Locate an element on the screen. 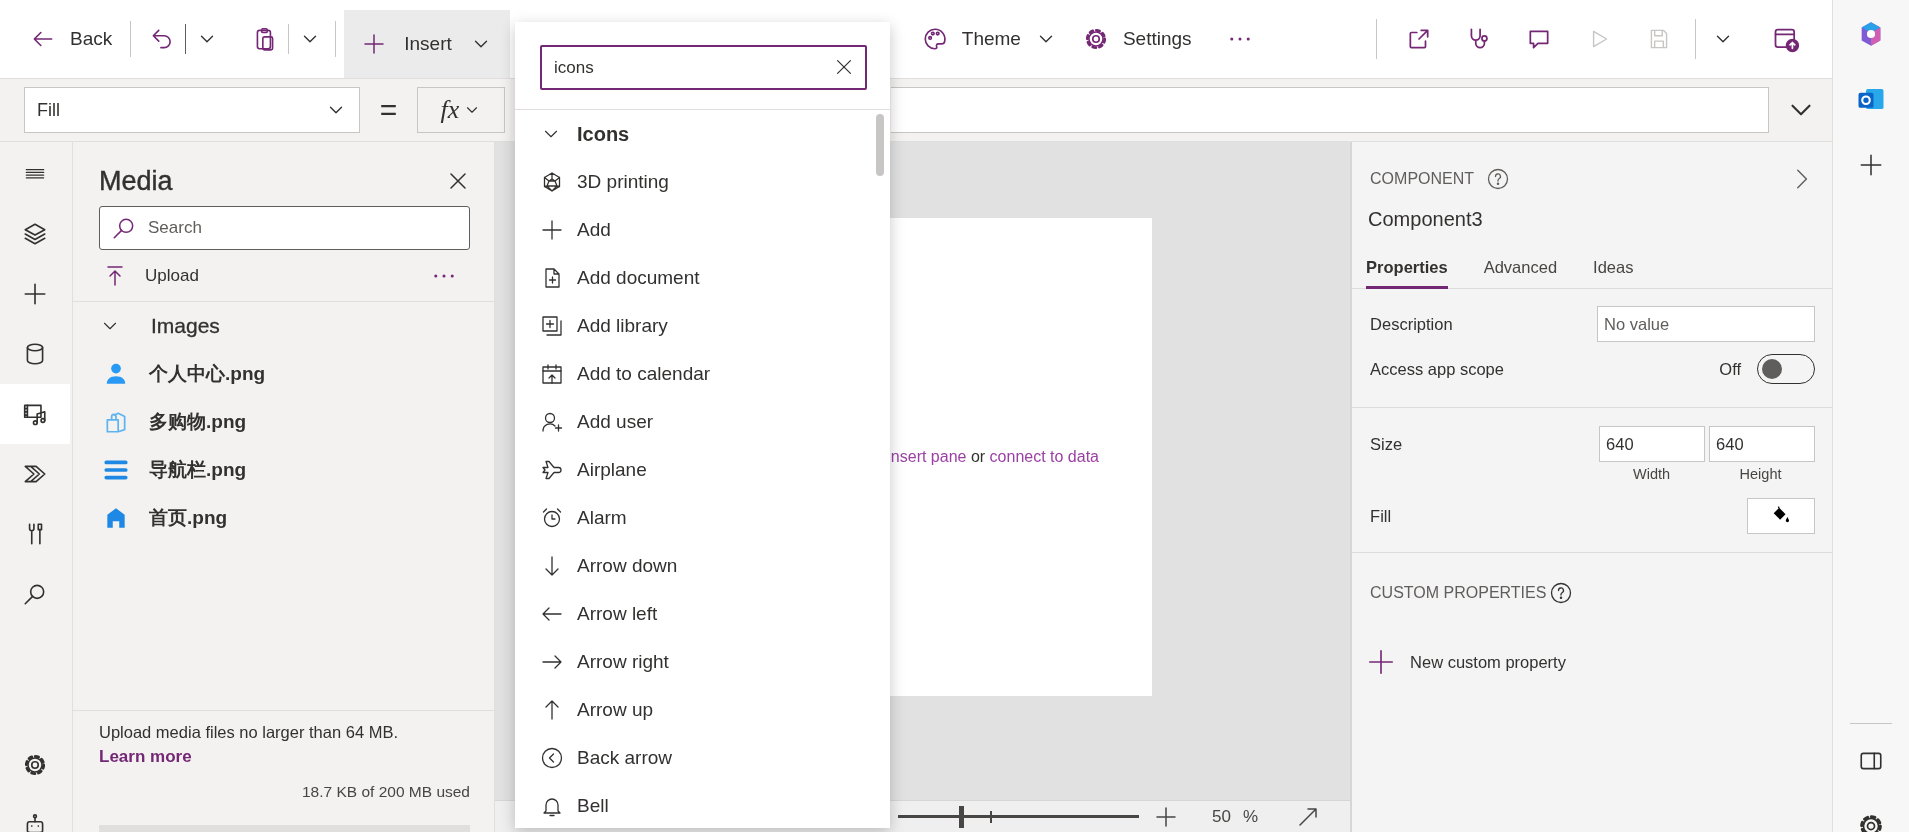 The image size is (1909, 832). fill-color-button is located at coordinates (1781, 516).